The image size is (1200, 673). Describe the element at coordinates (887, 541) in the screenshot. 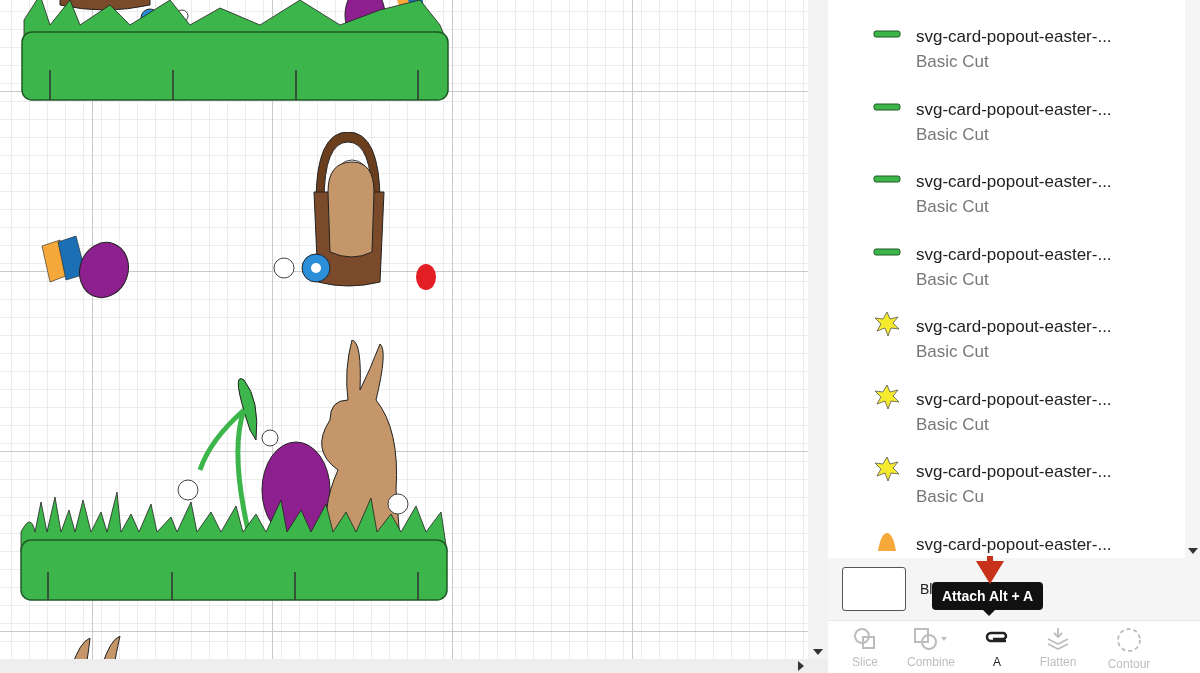

I see `egg-icon` at that location.